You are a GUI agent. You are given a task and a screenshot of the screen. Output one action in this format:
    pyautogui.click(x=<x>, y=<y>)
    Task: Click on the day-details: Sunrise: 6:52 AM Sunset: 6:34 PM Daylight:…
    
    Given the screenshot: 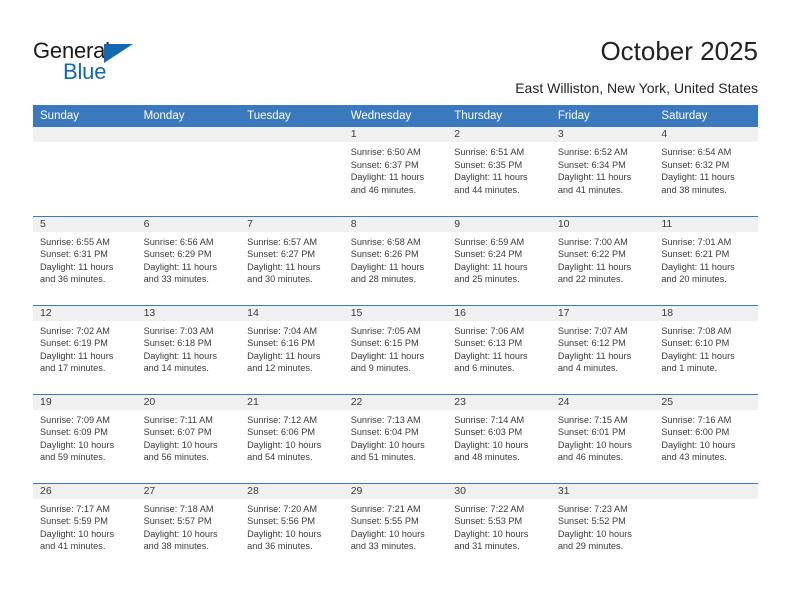 What is the action you would take?
    pyautogui.click(x=603, y=169)
    